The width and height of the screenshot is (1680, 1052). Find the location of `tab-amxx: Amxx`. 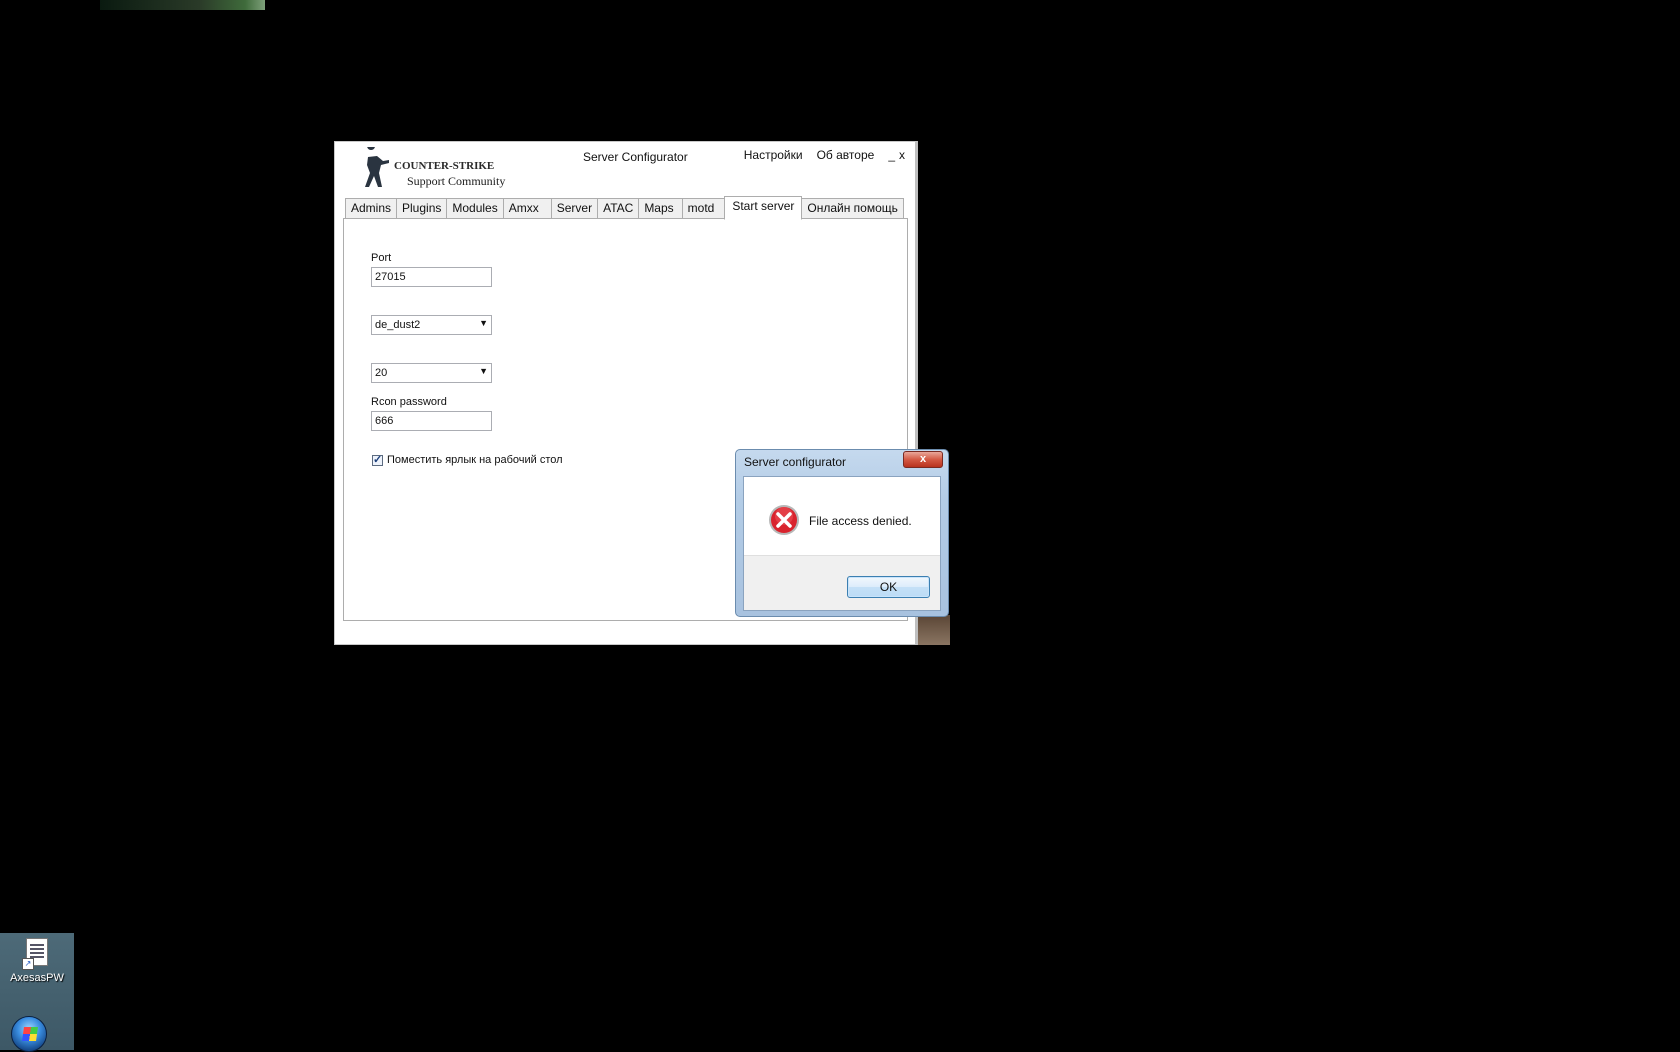

tab-amxx: Amxx is located at coordinates (527, 208).